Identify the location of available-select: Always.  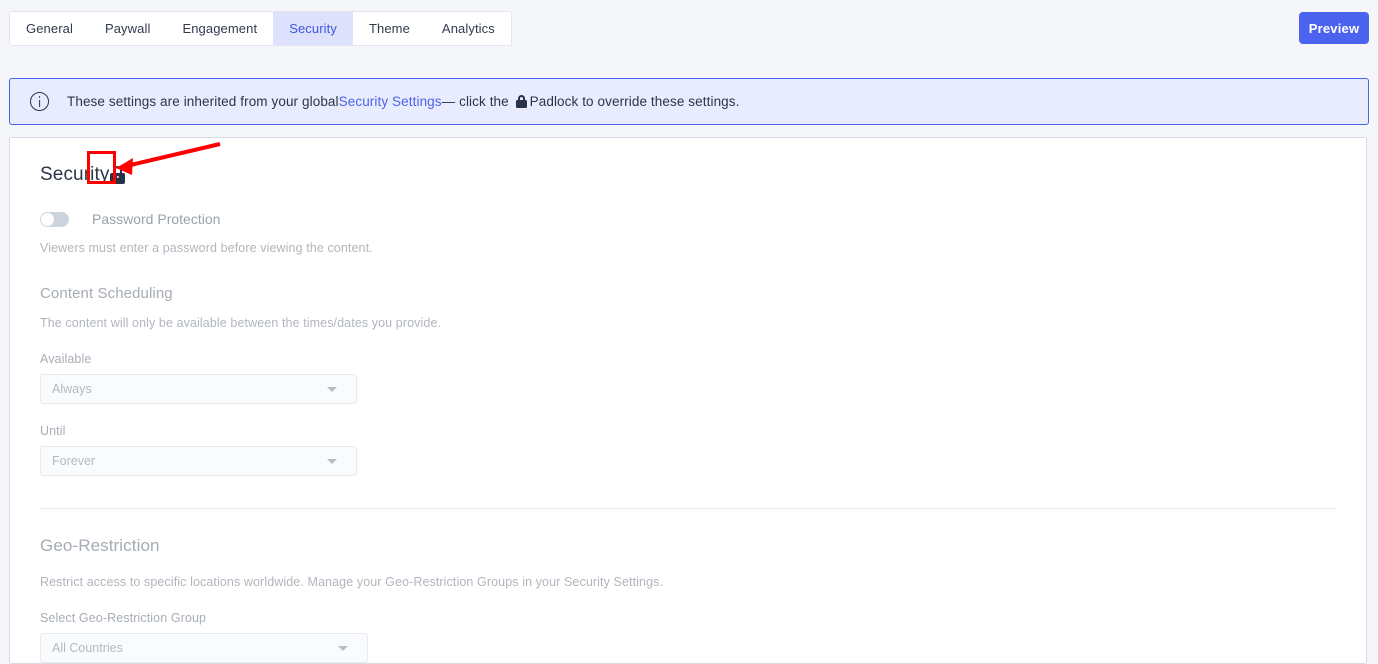
(198, 389).